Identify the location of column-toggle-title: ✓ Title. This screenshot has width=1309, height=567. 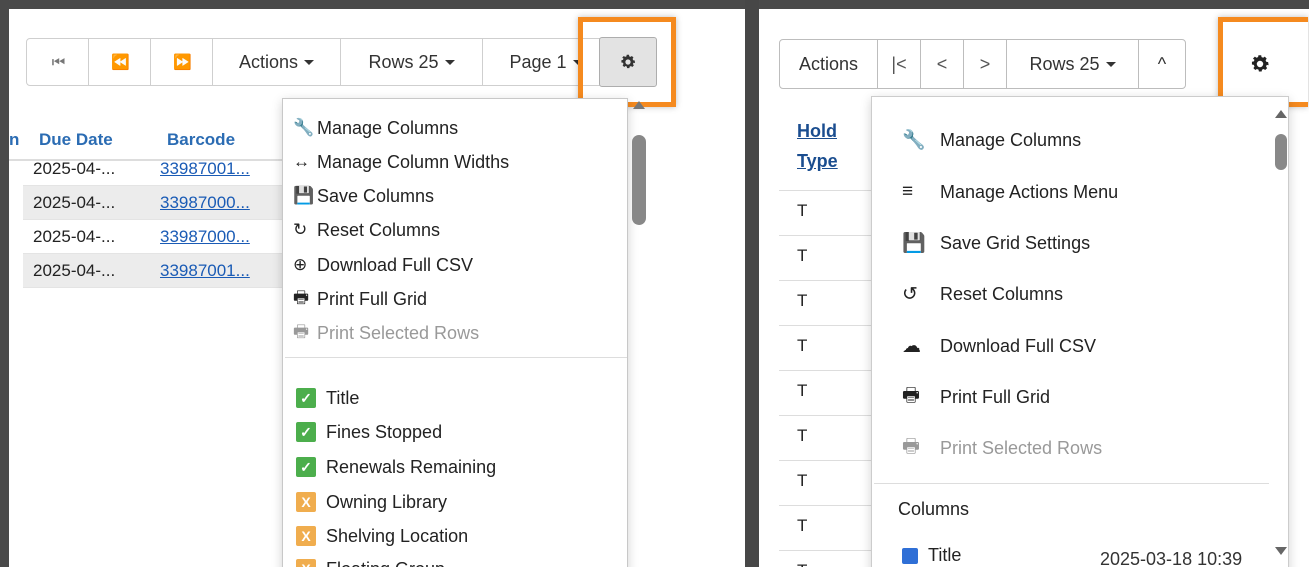
(327, 398).